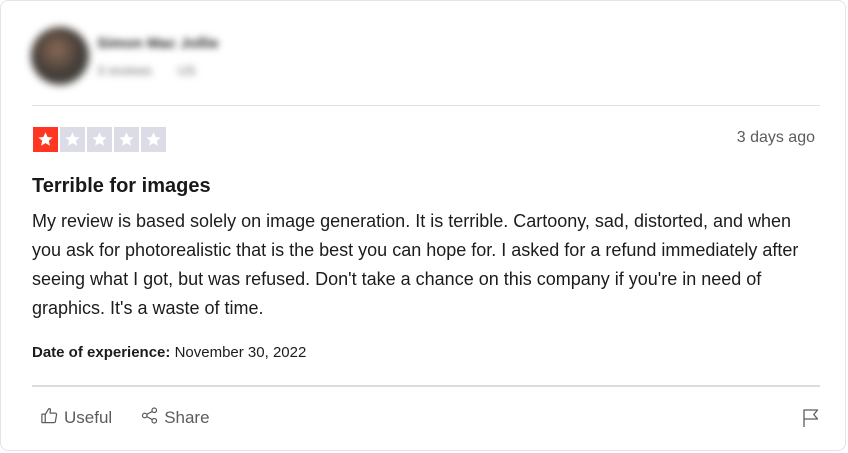 This screenshot has height=453, width=848. Describe the element at coordinates (49, 418) in the screenshot. I see `thumbs-up-icon` at that location.